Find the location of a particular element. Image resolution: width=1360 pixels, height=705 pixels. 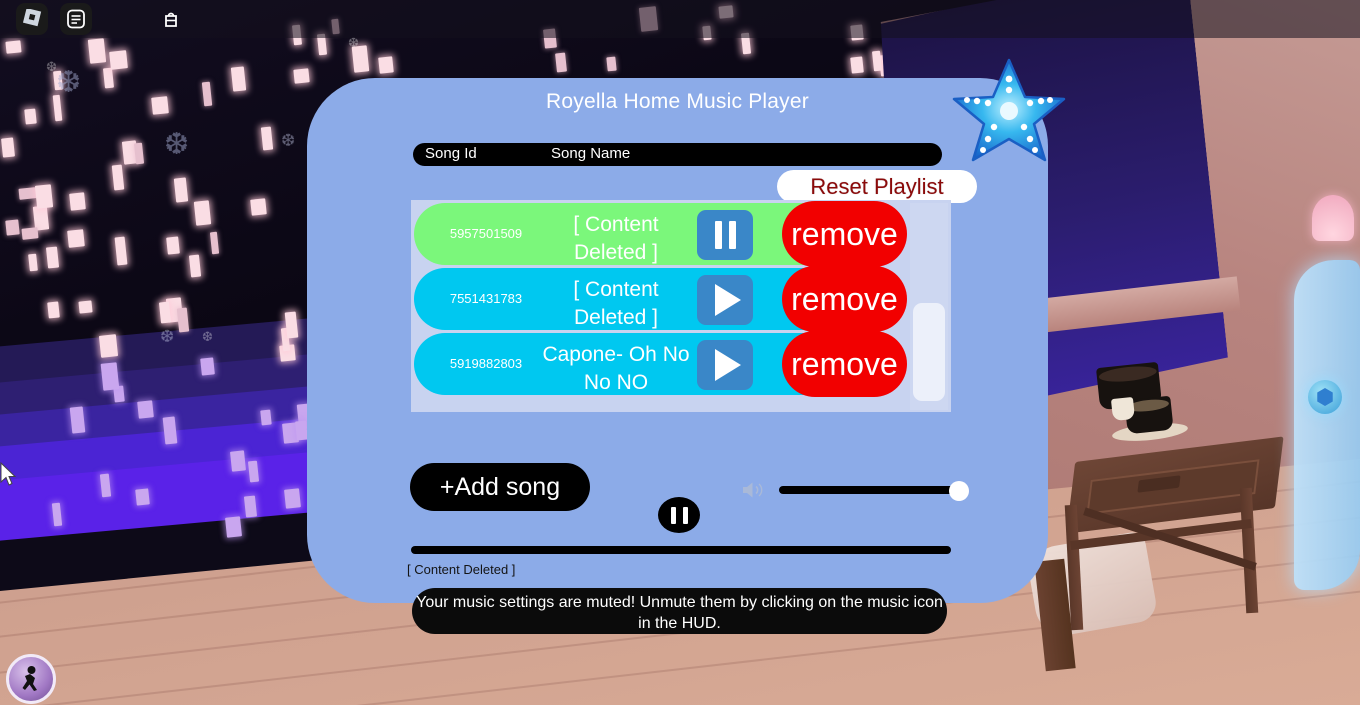

curtain-decoration is located at coordinates (1327, 425).